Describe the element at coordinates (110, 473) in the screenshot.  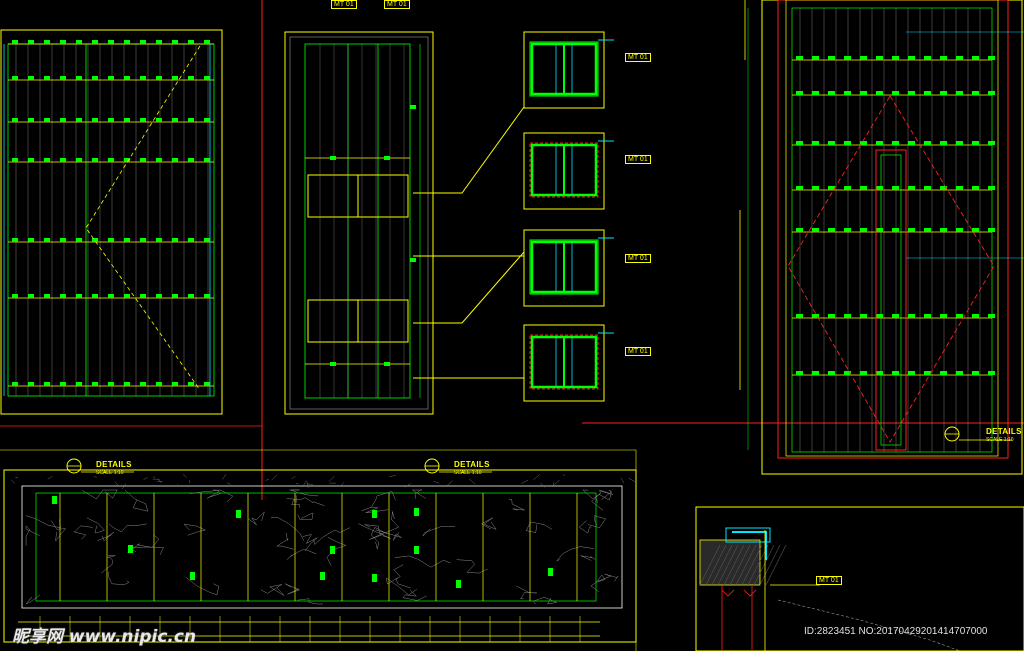
I see `details-scale-1: SCALE 1:10` at that location.